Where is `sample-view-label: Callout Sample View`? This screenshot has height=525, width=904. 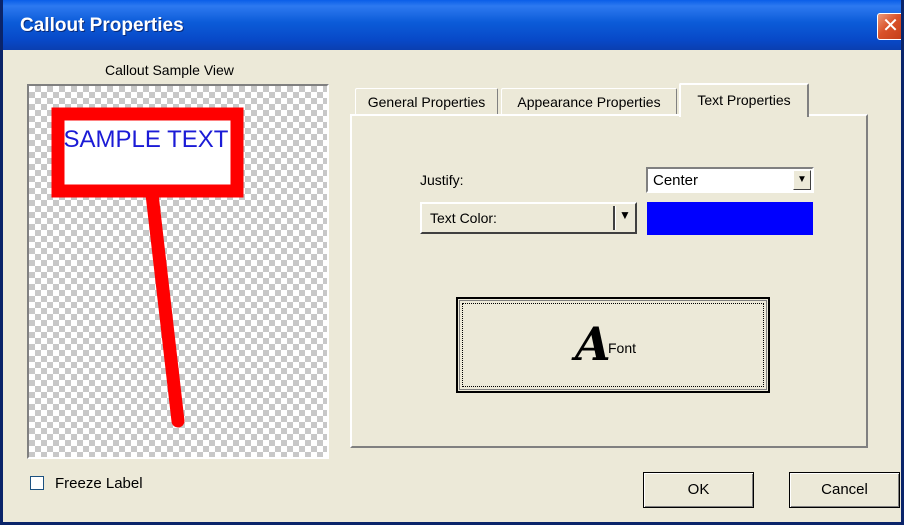
sample-view-label: Callout Sample View is located at coordinates (169, 70).